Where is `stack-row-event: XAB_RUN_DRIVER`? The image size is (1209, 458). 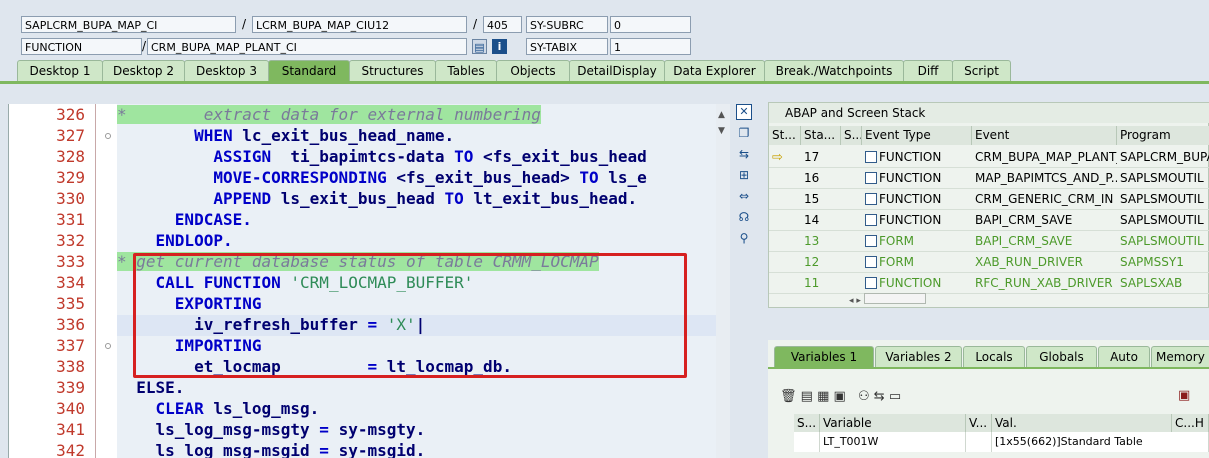
stack-row-event: XAB_RUN_DRIVER is located at coordinates (1044, 262).